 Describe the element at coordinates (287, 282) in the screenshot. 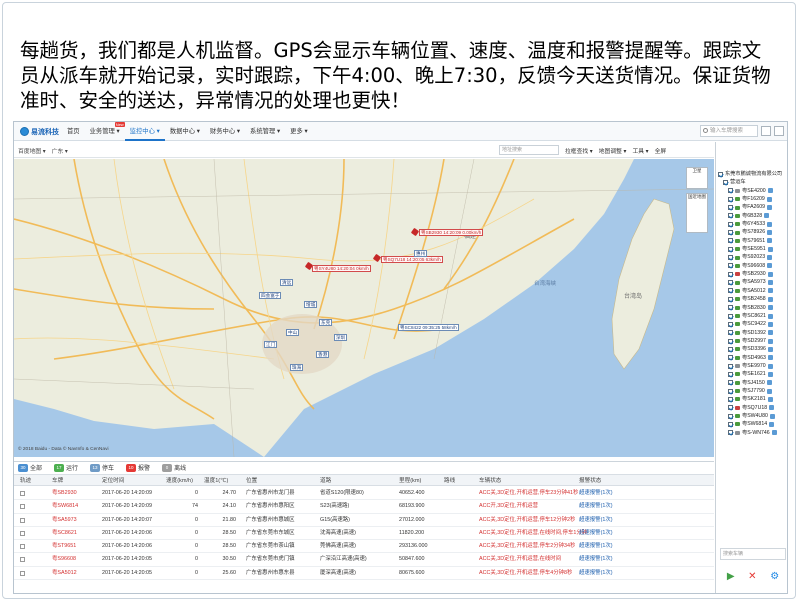

I see `city-label: 清远` at that location.